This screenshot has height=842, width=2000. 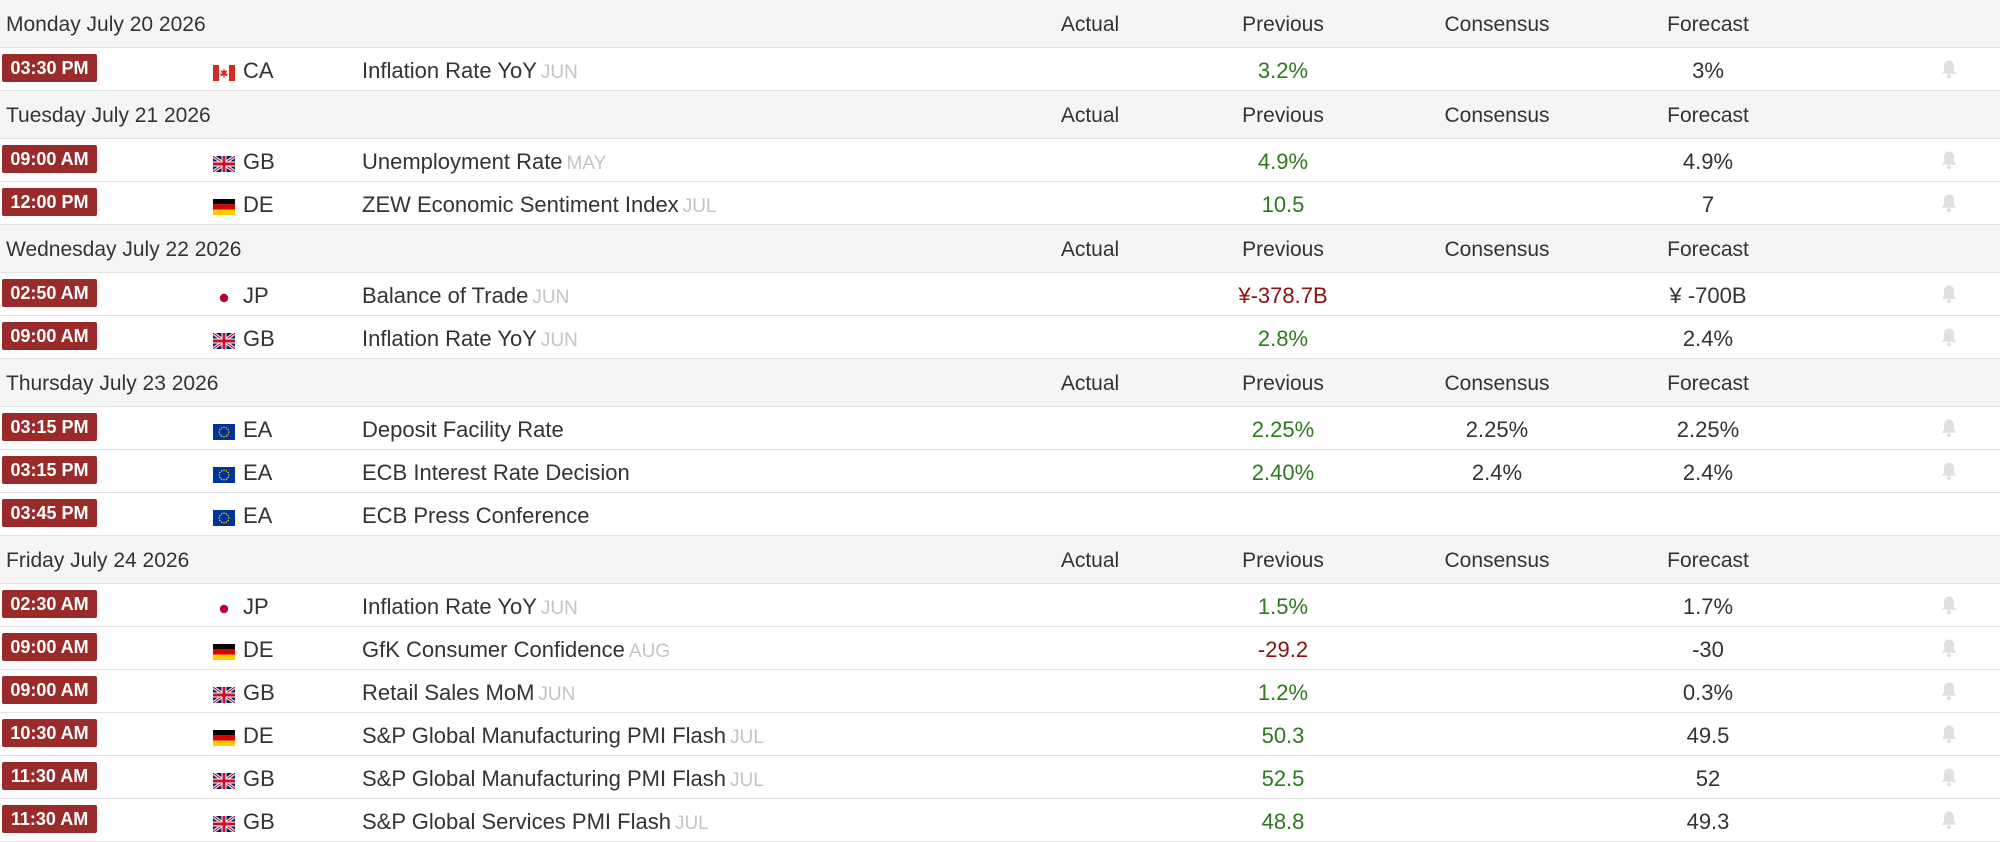 What do you see at coordinates (1708, 778) in the screenshot?
I see `forecast-value: 52` at bounding box center [1708, 778].